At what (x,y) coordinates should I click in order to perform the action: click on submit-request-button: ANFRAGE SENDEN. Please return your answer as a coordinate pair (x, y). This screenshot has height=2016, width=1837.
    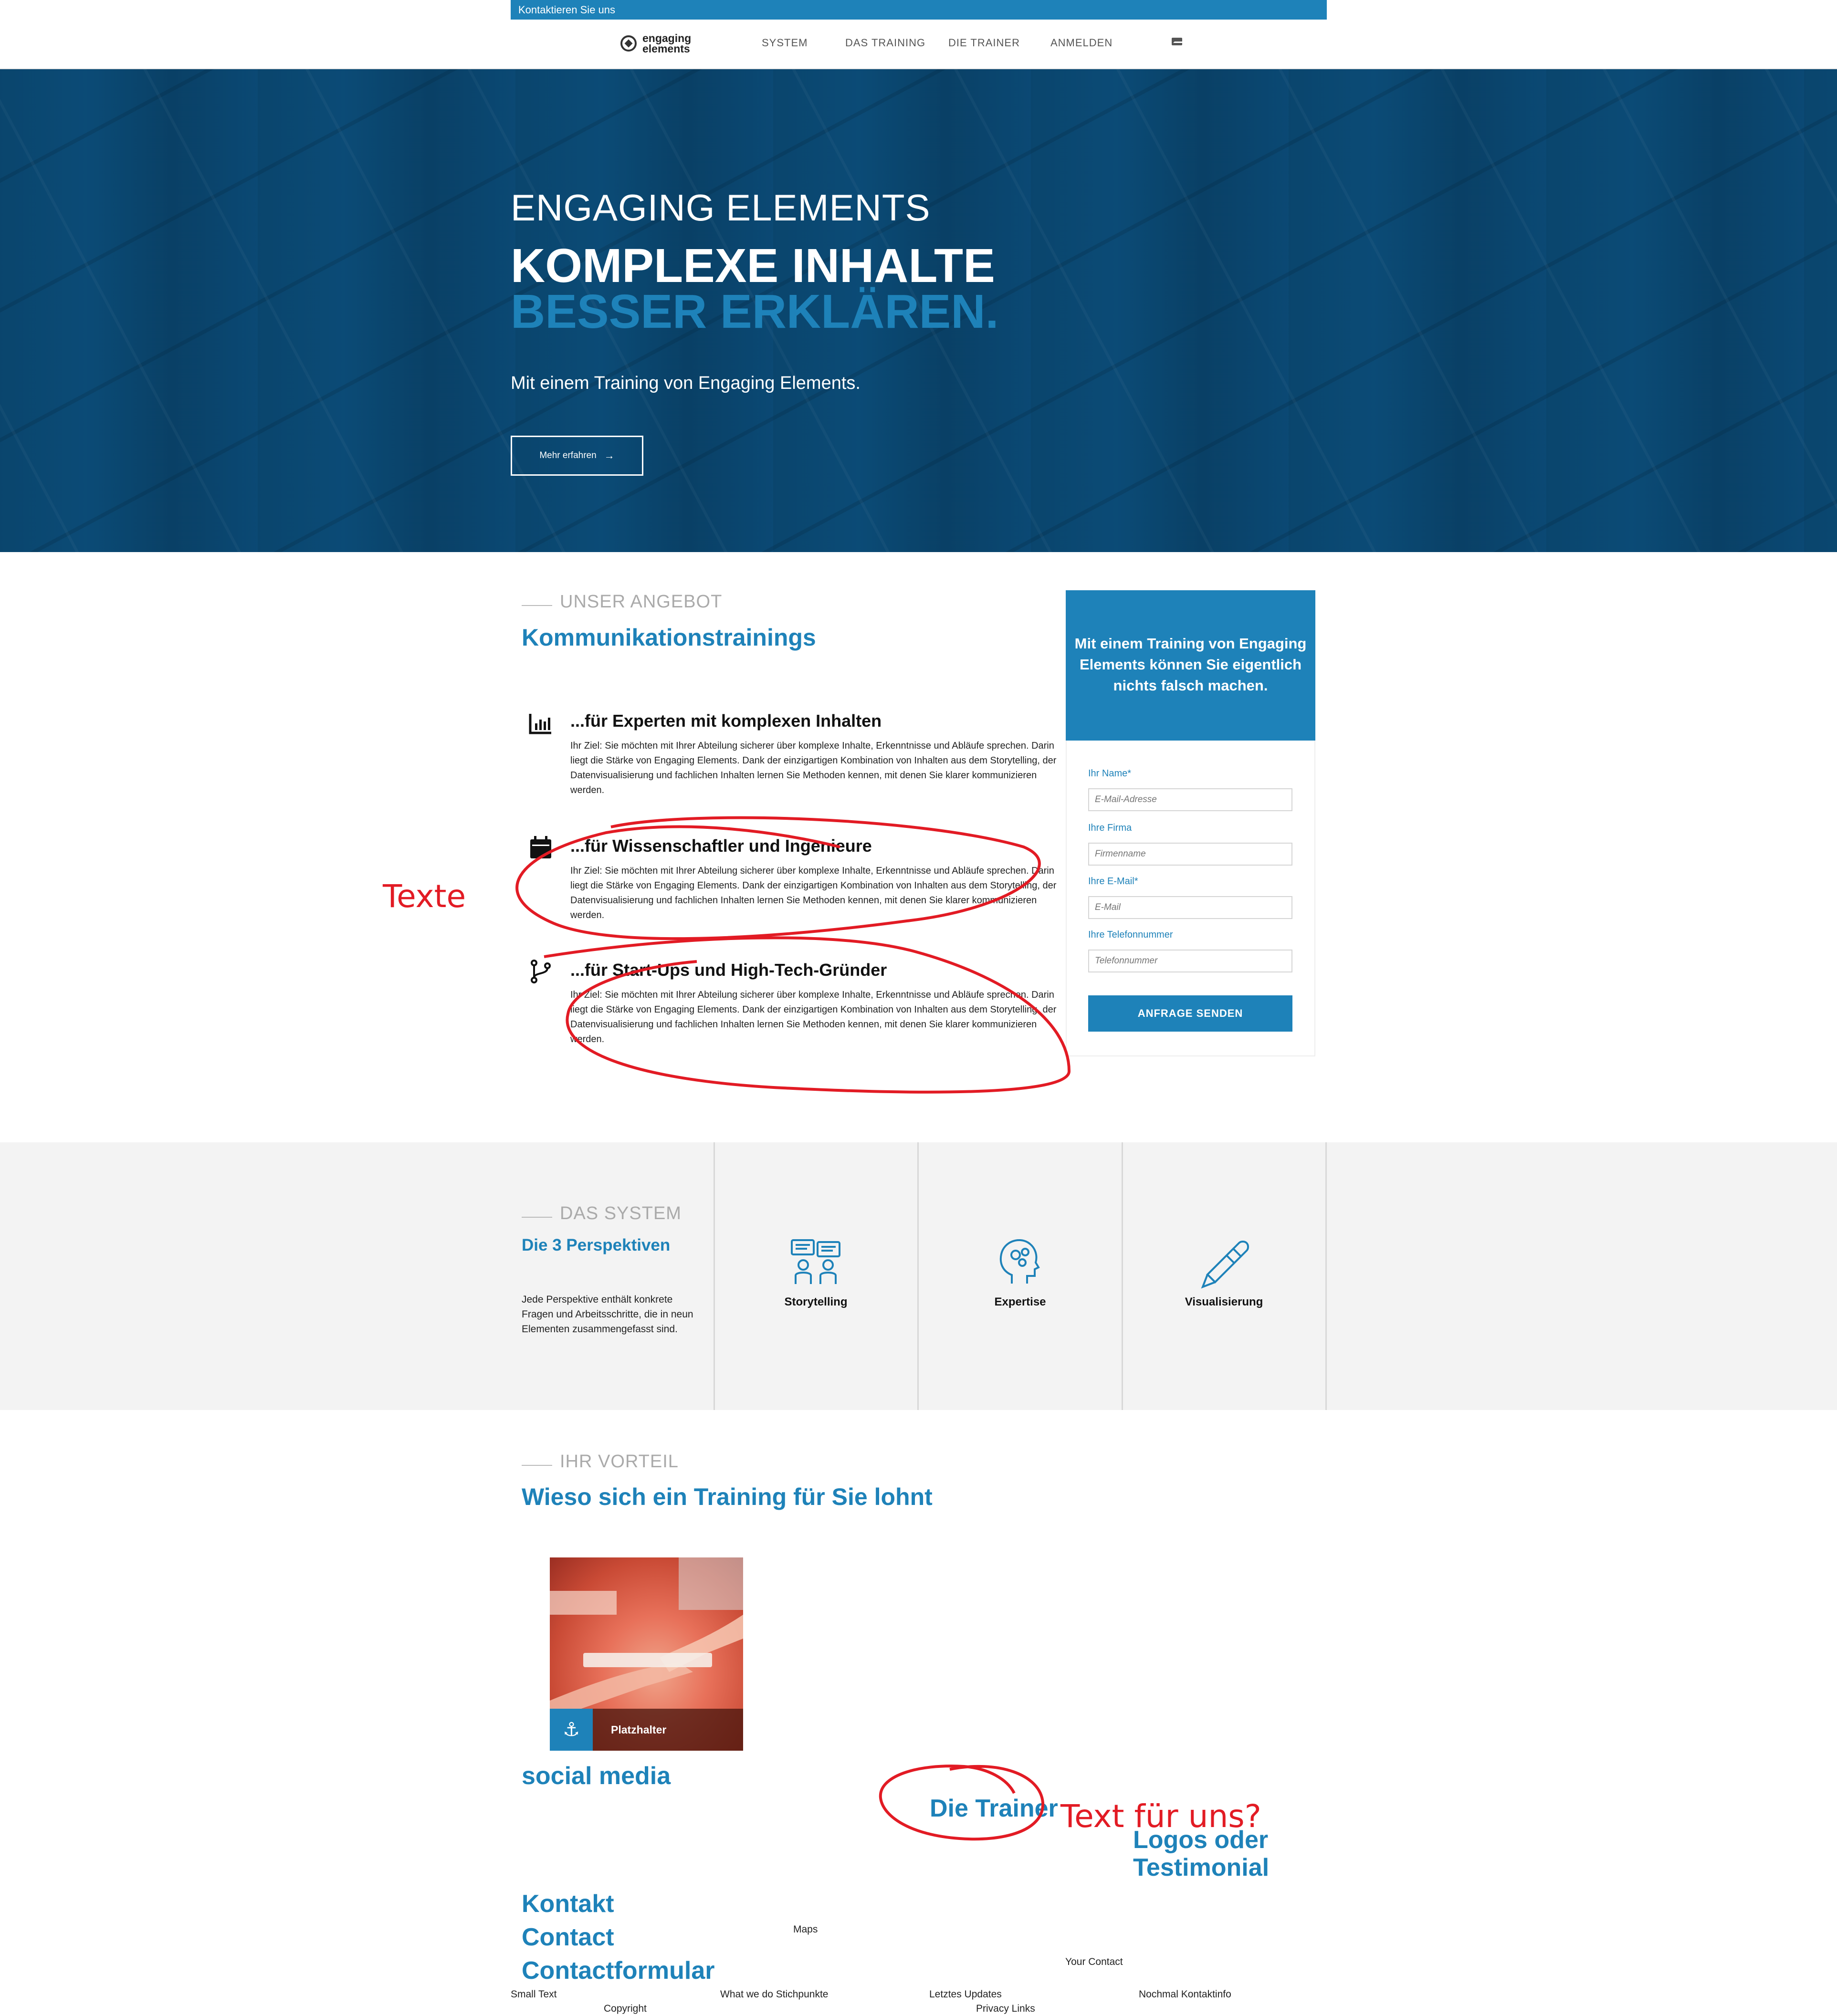
    Looking at the image, I should click on (1190, 1013).